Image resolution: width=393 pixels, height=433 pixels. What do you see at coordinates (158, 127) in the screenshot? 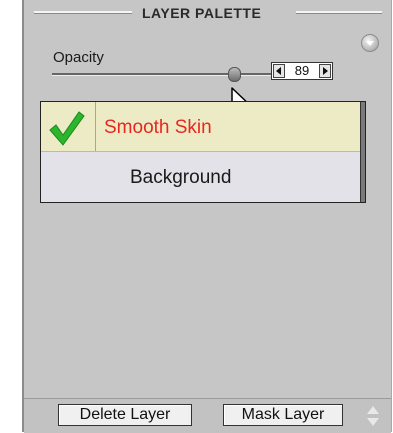
I see `layer-name: Smooth Skin` at bounding box center [158, 127].